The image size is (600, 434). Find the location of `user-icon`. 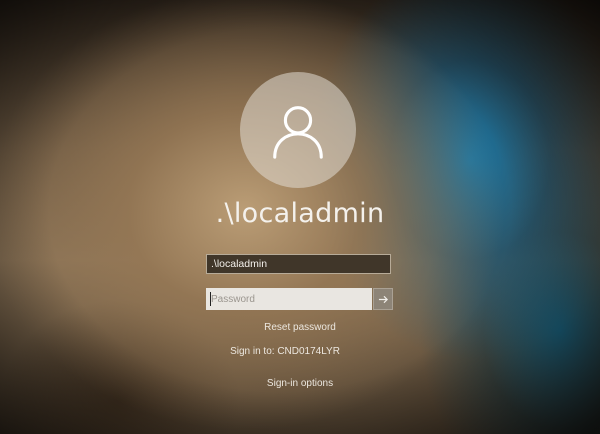

user-icon is located at coordinates (298, 132).